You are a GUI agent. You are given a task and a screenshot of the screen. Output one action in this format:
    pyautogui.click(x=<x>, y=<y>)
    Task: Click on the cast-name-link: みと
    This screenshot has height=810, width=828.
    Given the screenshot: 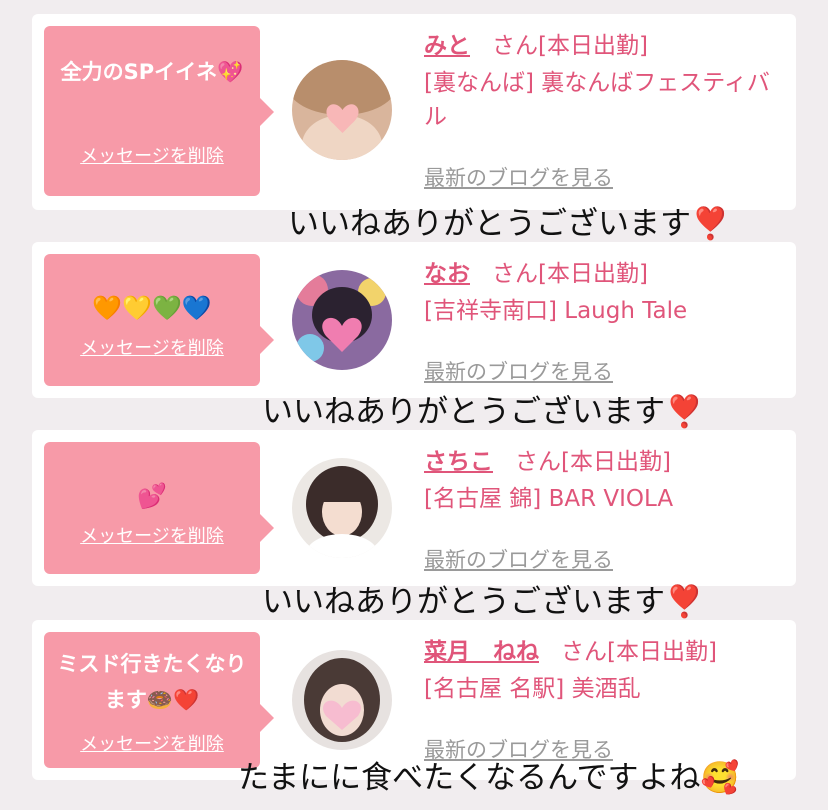 What is the action you would take?
    pyautogui.click(x=447, y=46)
    